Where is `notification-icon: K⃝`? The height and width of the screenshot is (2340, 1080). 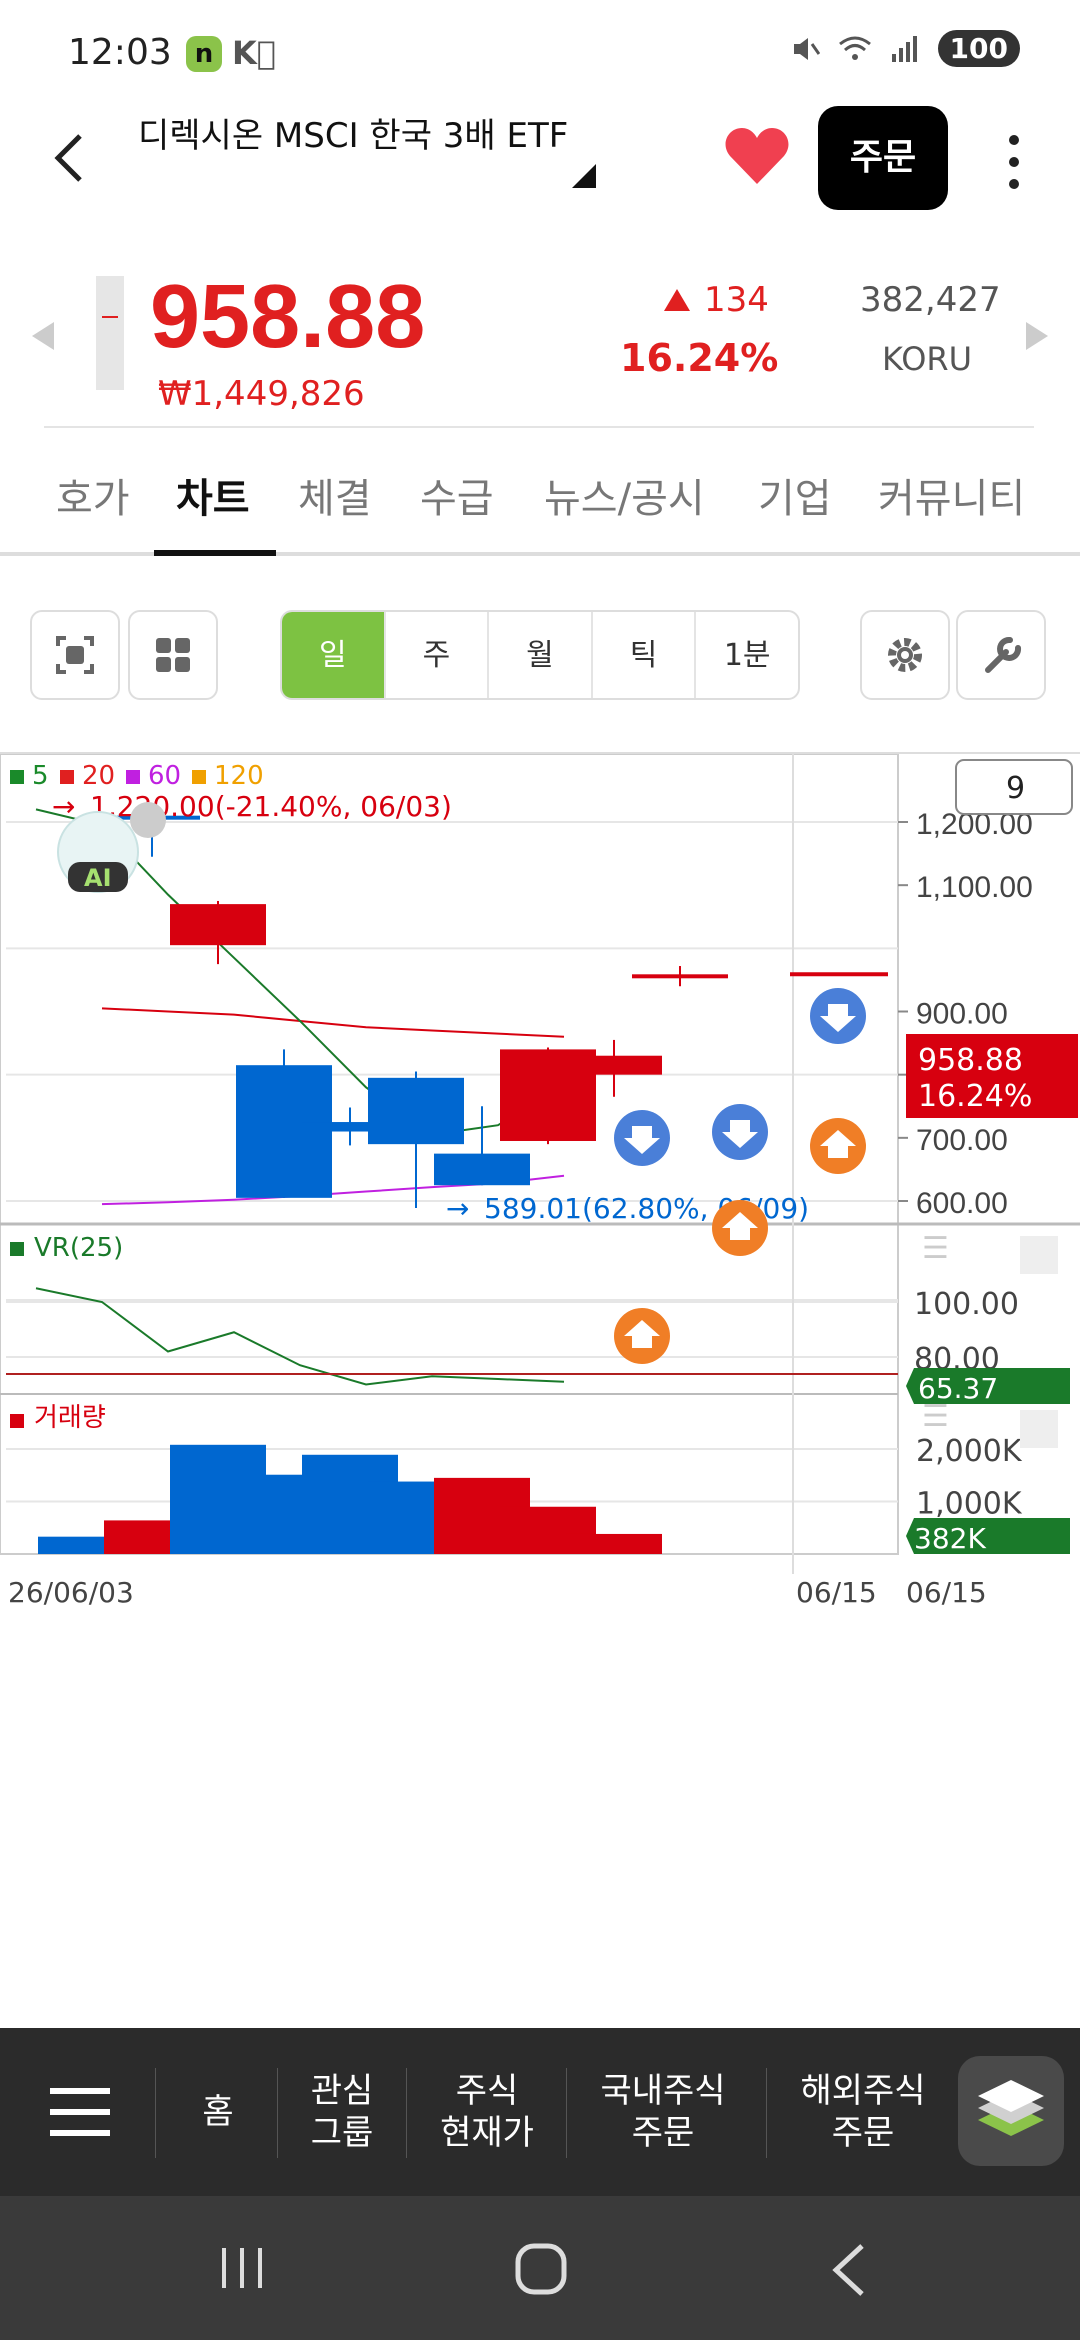 notification-icon: K⃝ is located at coordinates (254, 53).